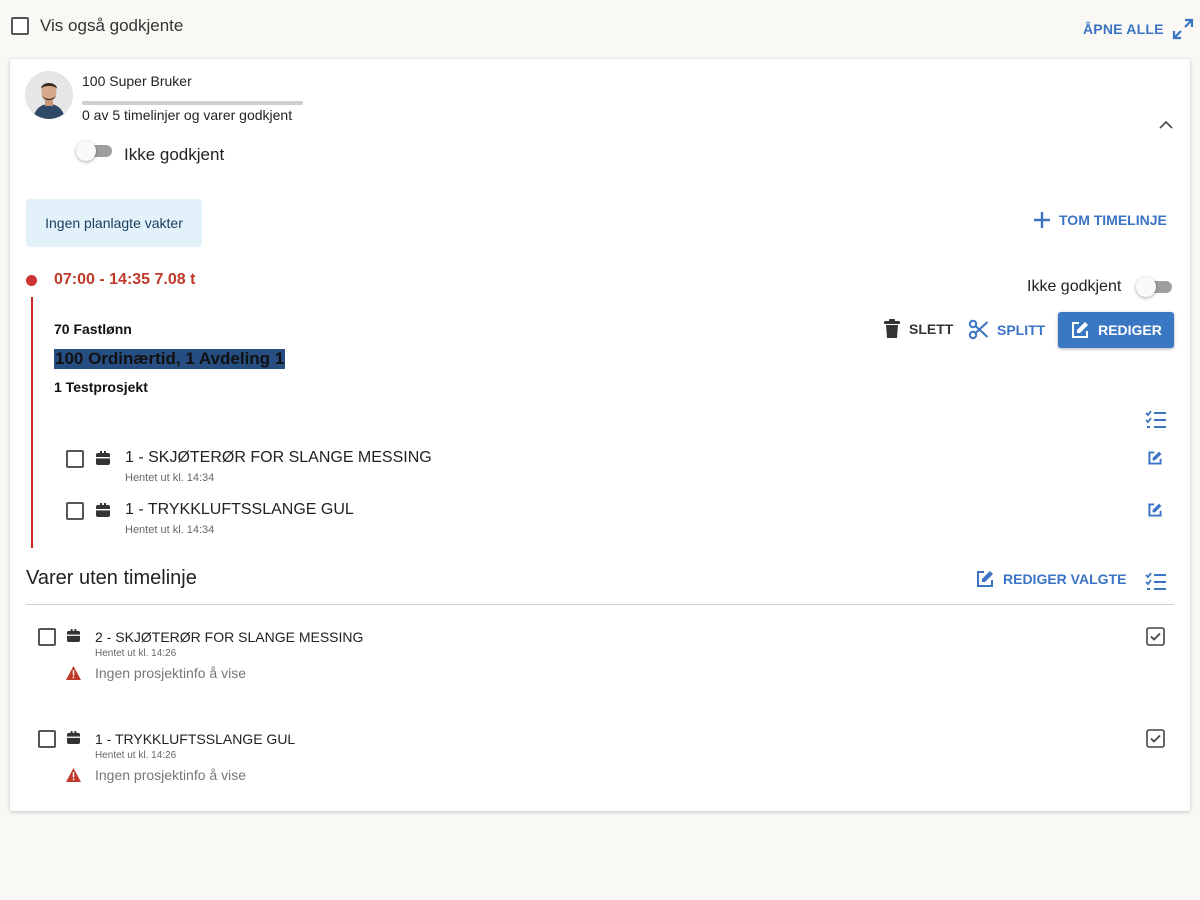 This screenshot has width=1200, height=900. What do you see at coordinates (1074, 286) in the screenshot?
I see `timeline-approve-label: Ikke godkjent` at bounding box center [1074, 286].